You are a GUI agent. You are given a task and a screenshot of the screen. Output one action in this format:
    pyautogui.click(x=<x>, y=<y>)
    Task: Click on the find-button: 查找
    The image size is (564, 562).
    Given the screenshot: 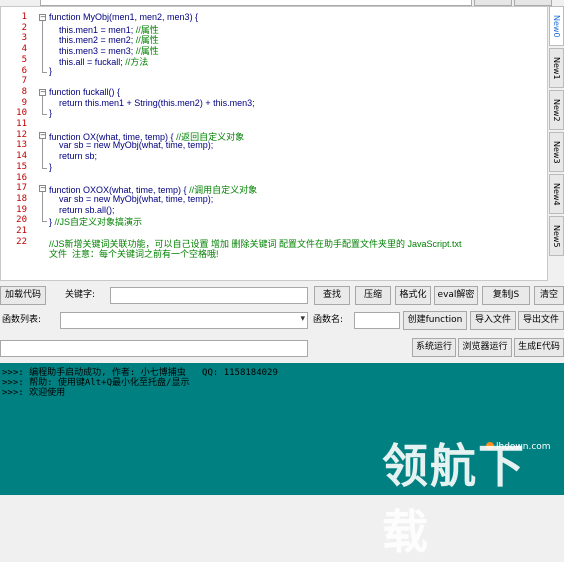 What is the action you would take?
    pyautogui.click(x=332, y=295)
    